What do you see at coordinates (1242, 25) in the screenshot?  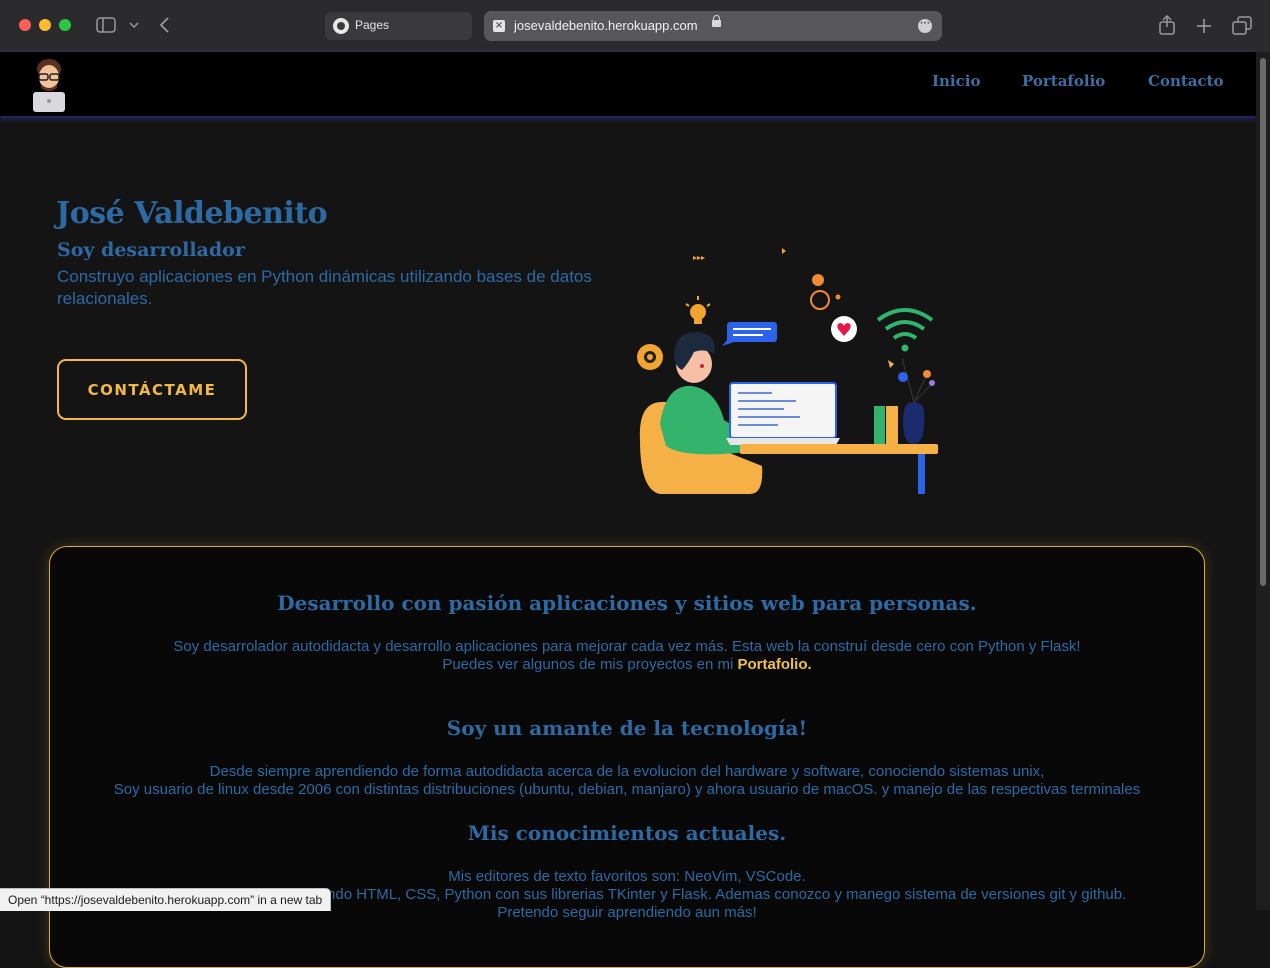 I see `tab-overview-icon` at bounding box center [1242, 25].